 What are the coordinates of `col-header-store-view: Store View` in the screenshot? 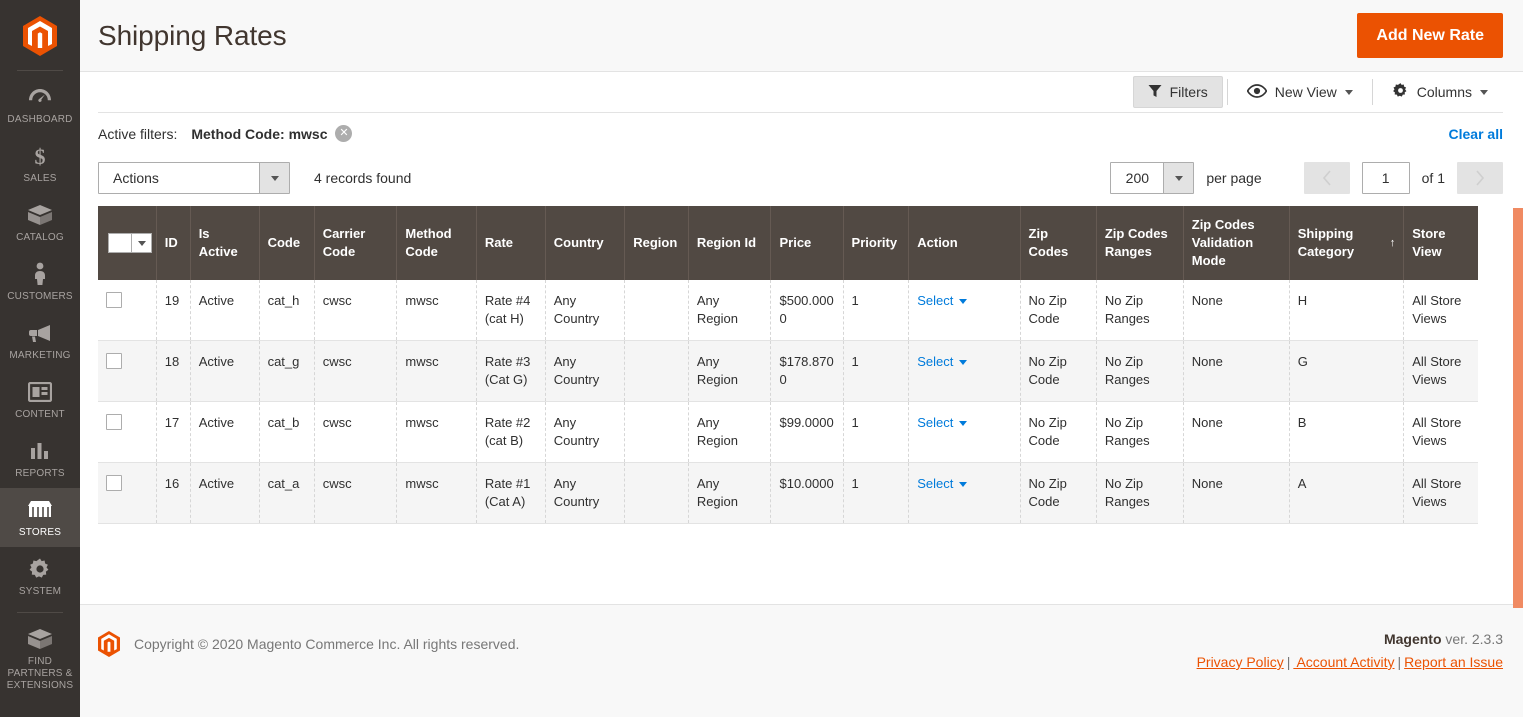 It's located at (1440, 243).